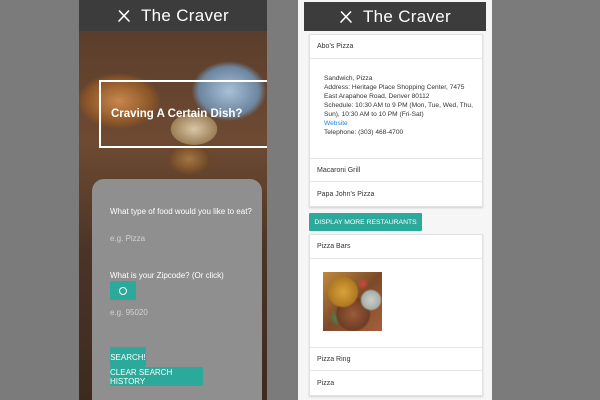 This screenshot has height=400, width=600. I want to click on restaurant-photo, so click(352, 301).